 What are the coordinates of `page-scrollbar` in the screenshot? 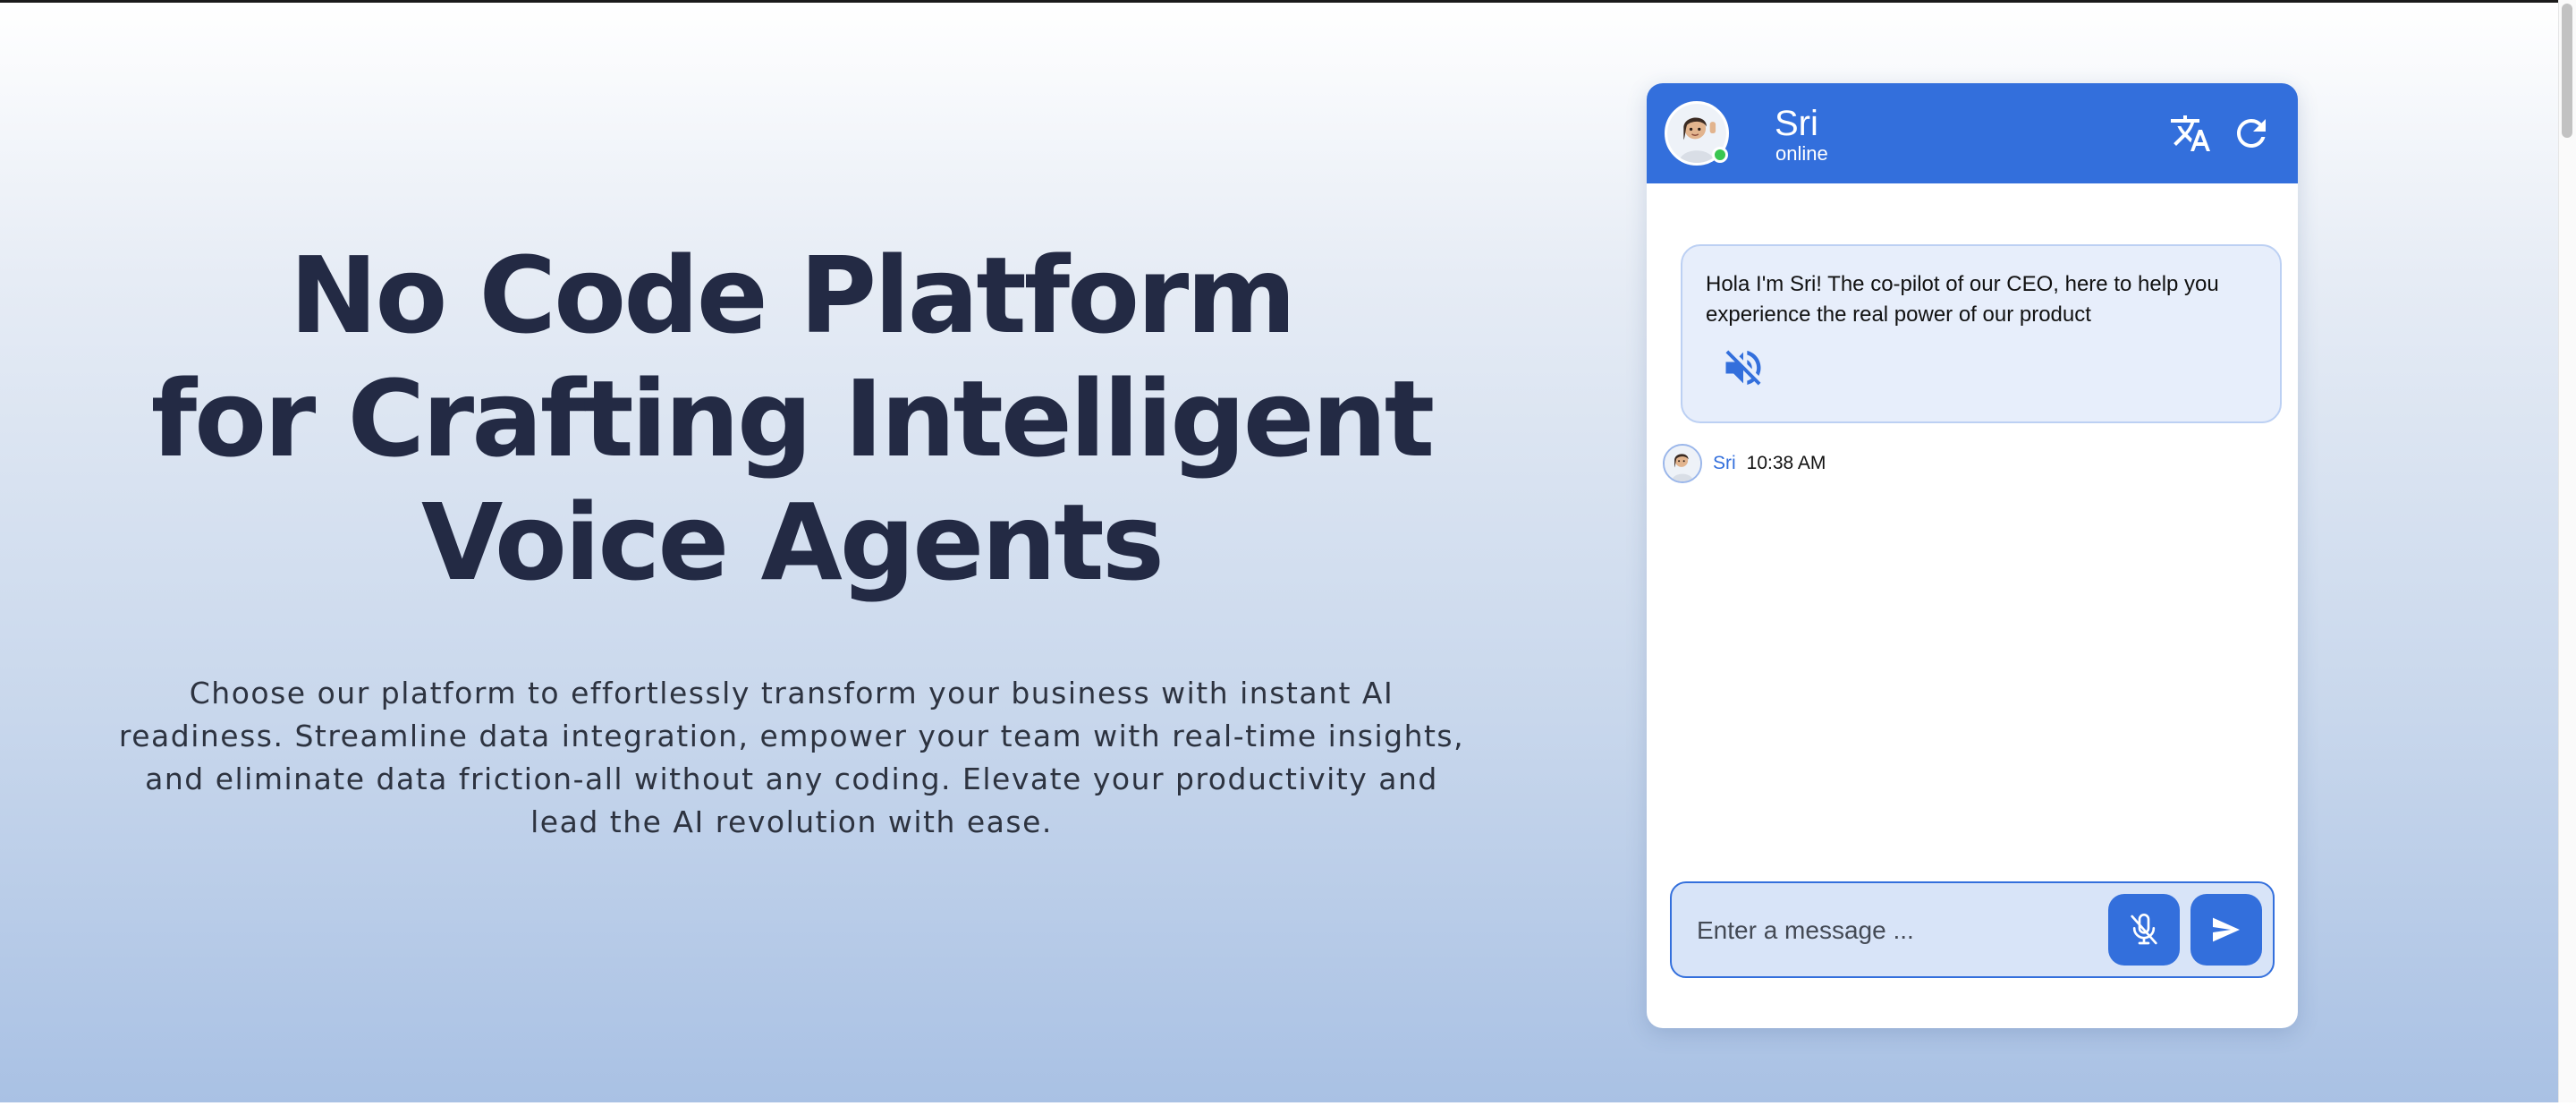 It's located at (2567, 551).